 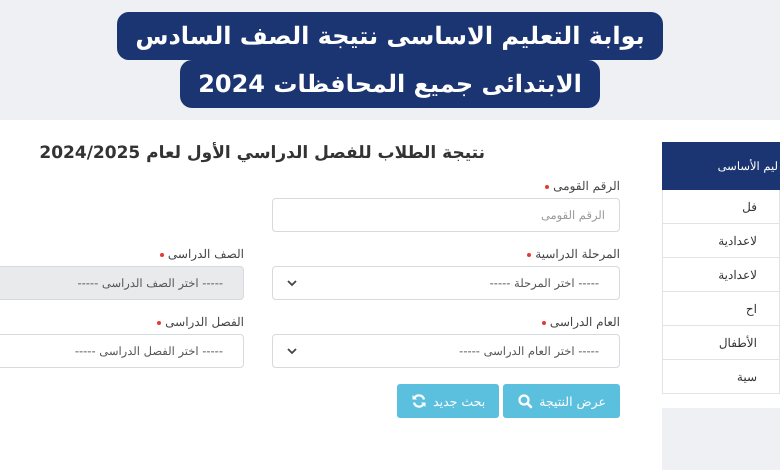 I want to click on sidebar-item: الأطفال, so click(x=721, y=343).